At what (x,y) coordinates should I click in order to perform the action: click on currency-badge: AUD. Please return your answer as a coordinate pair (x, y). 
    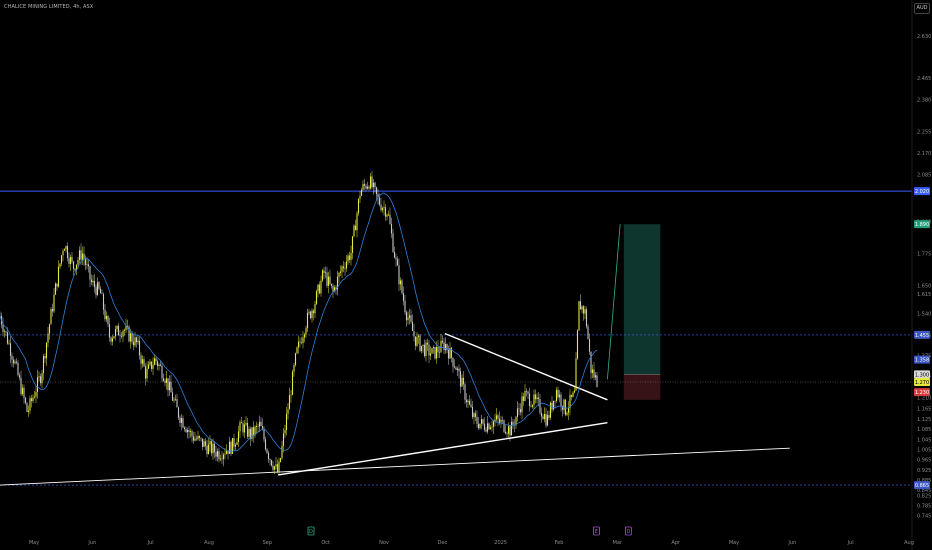
    Looking at the image, I should click on (922, 8).